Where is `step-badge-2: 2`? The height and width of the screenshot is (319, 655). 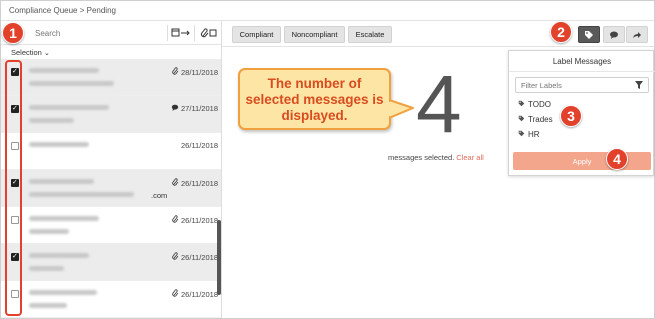 step-badge-2: 2 is located at coordinates (561, 32).